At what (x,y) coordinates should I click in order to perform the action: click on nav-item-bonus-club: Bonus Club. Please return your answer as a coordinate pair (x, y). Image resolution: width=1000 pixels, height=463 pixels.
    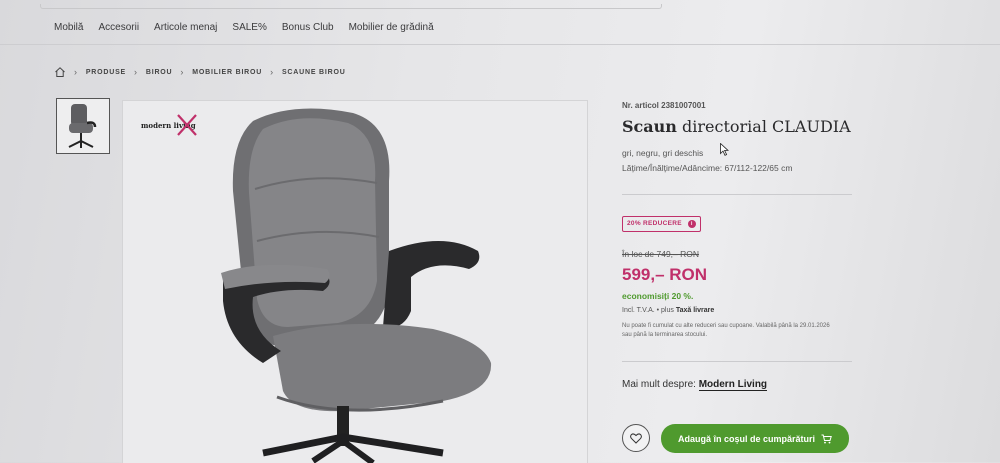
    Looking at the image, I should click on (308, 27).